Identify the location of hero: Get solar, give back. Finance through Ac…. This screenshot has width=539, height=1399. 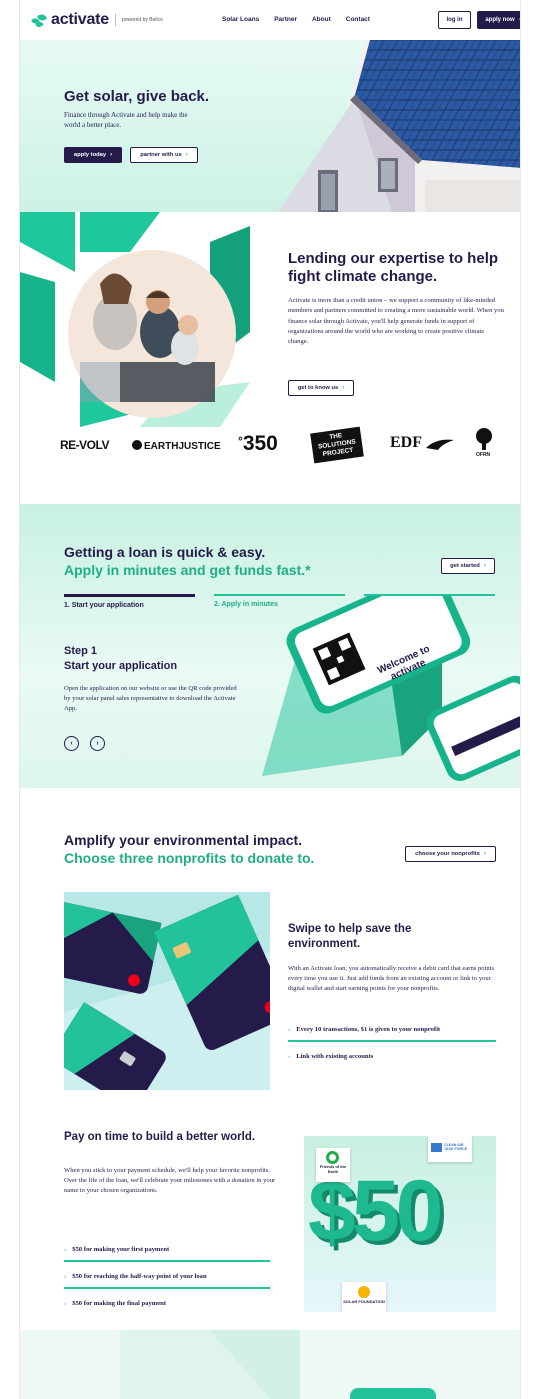
(270, 126).